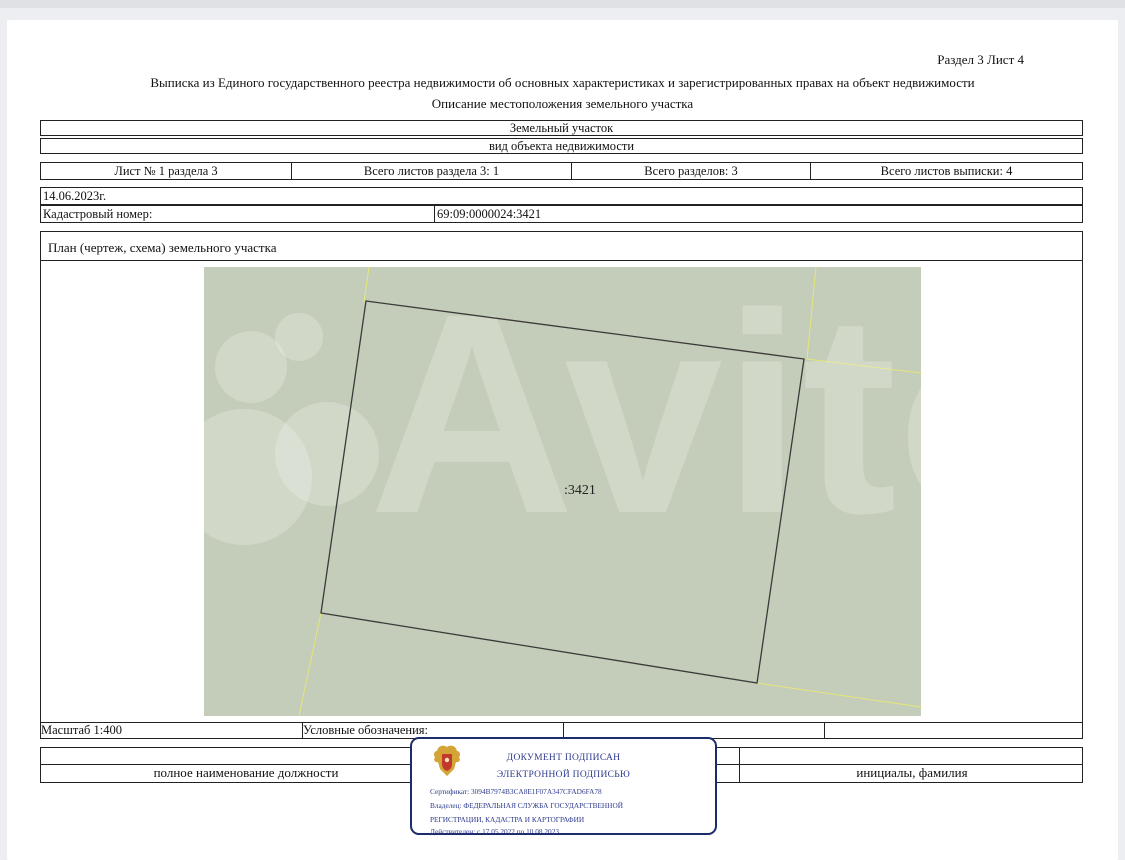  Describe the element at coordinates (246, 772) in the screenshot. I see `position-label: полное наименование должности` at that location.